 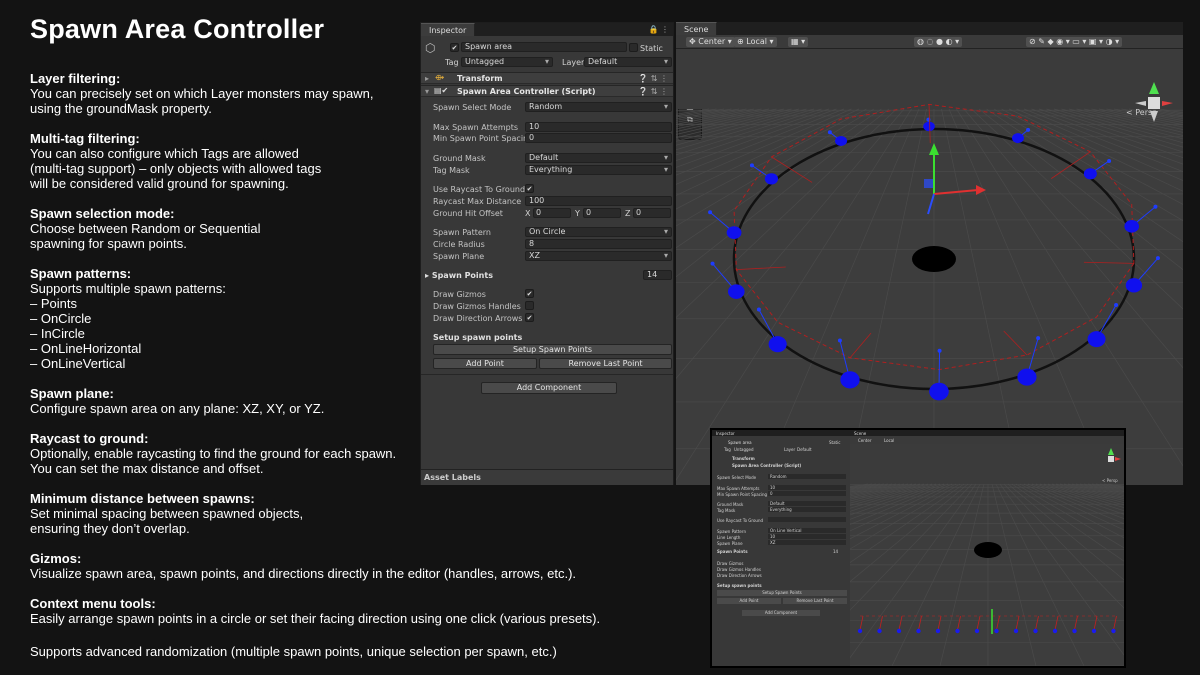 What do you see at coordinates (807, 519) in the screenshot?
I see `mini-row-value` at bounding box center [807, 519].